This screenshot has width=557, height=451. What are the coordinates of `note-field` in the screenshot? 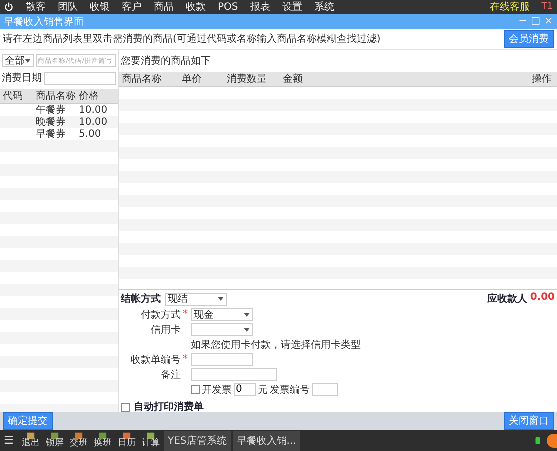 It's located at (234, 374).